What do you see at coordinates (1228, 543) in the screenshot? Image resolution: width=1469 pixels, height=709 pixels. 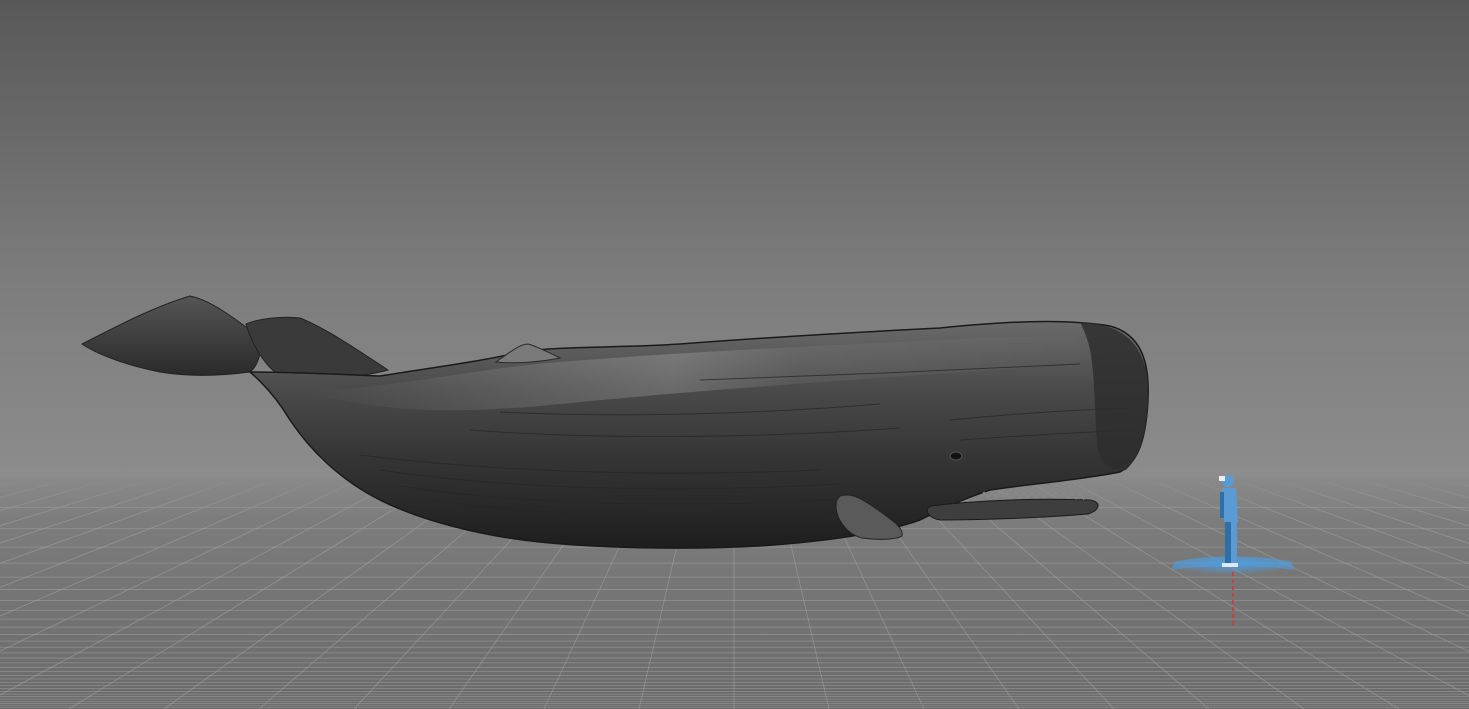 I see `scale-figure-leg-left` at bounding box center [1228, 543].